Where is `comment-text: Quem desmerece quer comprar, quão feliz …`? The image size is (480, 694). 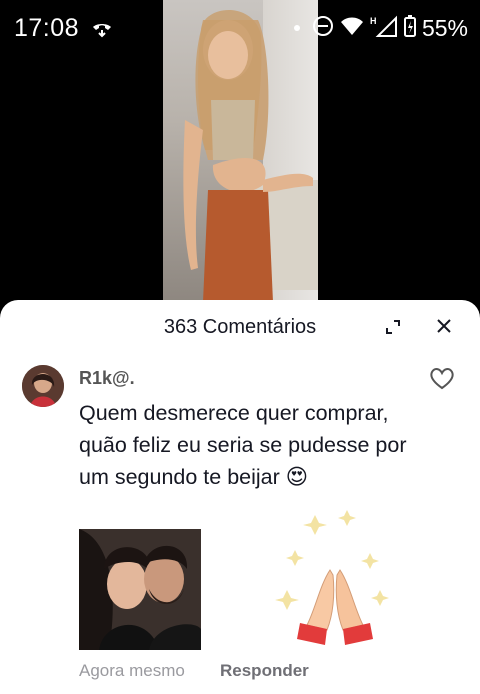
comment-text: Quem desmerece quer comprar, quão feliz … is located at coordinates (243, 445).